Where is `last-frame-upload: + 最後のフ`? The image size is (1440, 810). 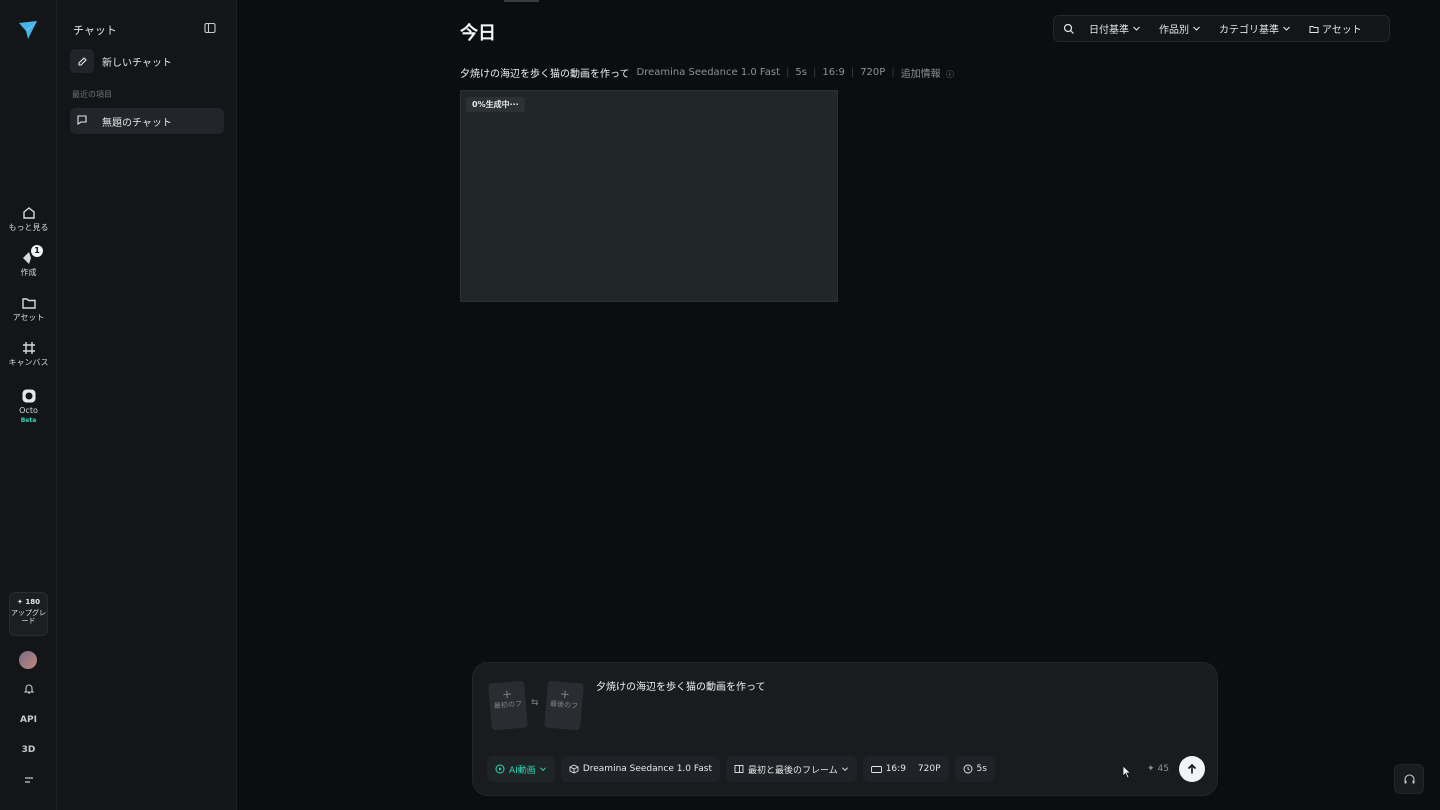 last-frame-upload: + 最後のフ is located at coordinates (564, 705).